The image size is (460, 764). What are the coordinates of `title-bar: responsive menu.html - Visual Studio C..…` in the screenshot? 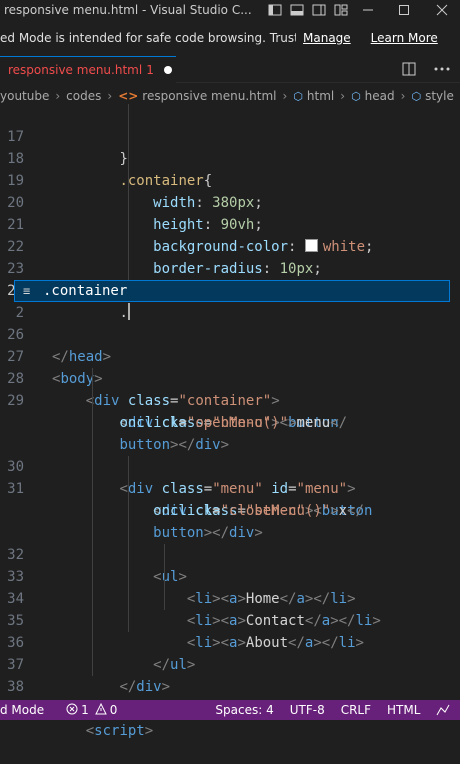 It's located at (230, 10).